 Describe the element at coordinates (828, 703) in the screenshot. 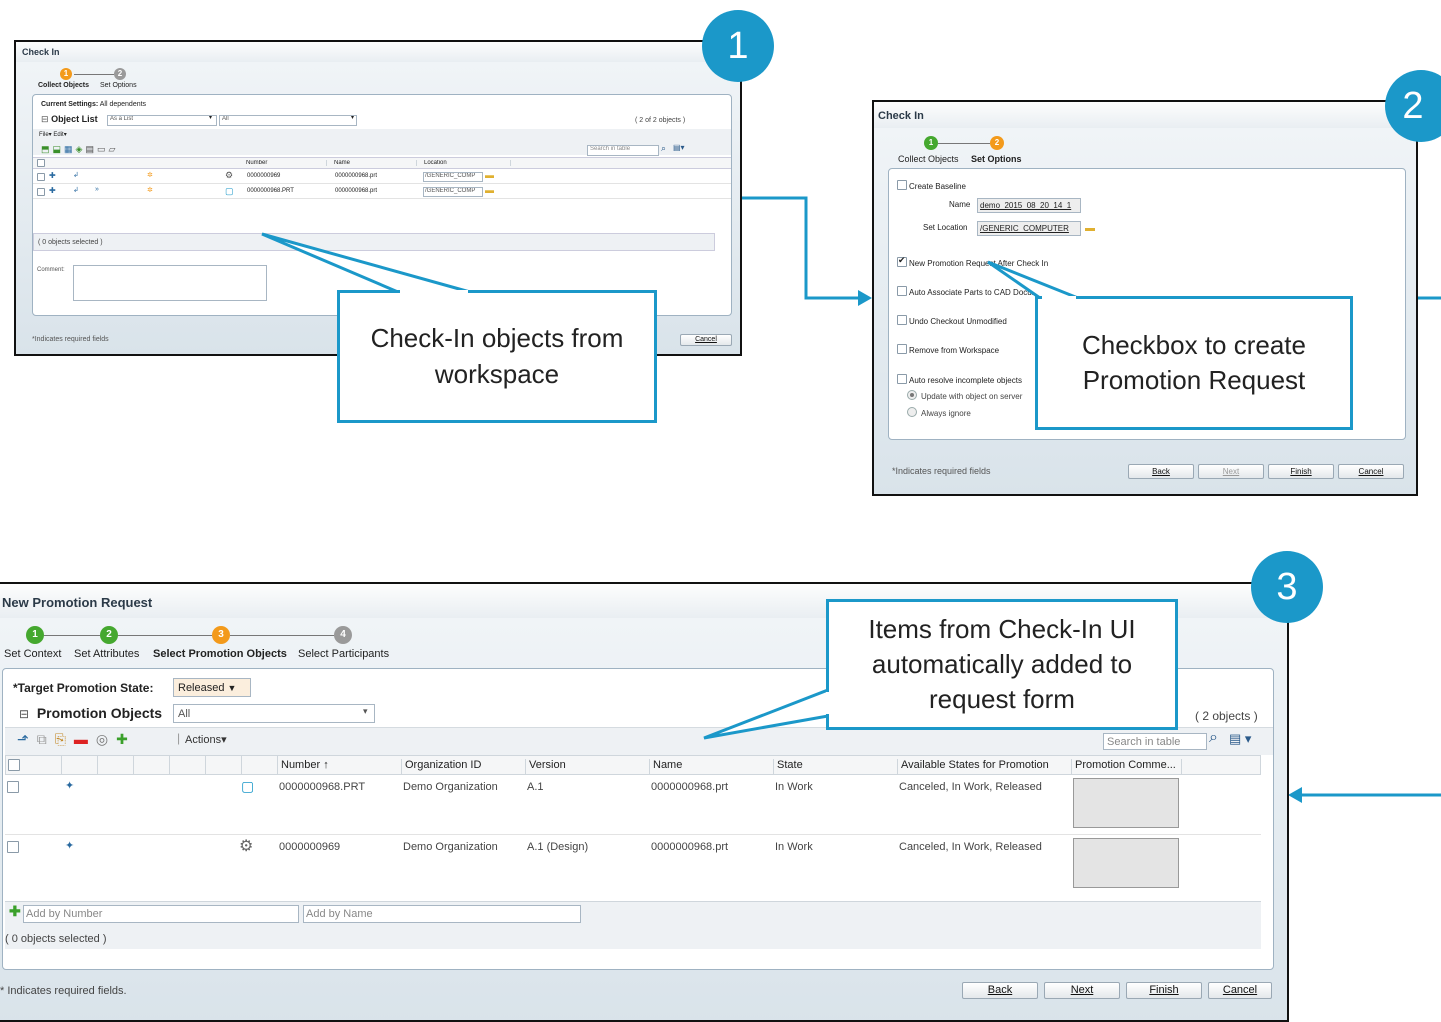

I see `callout-3-pointer-cover` at that location.